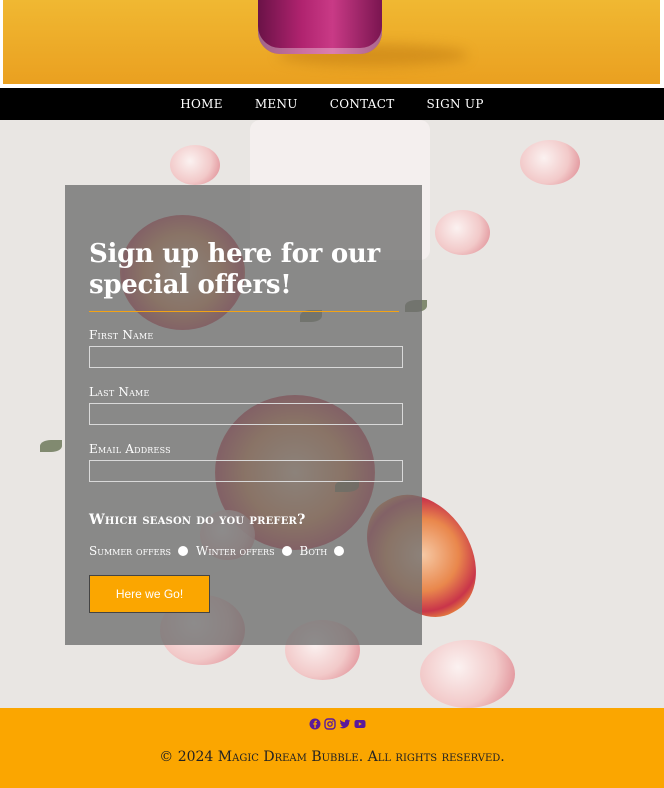  I want to click on email-field, so click(246, 471).